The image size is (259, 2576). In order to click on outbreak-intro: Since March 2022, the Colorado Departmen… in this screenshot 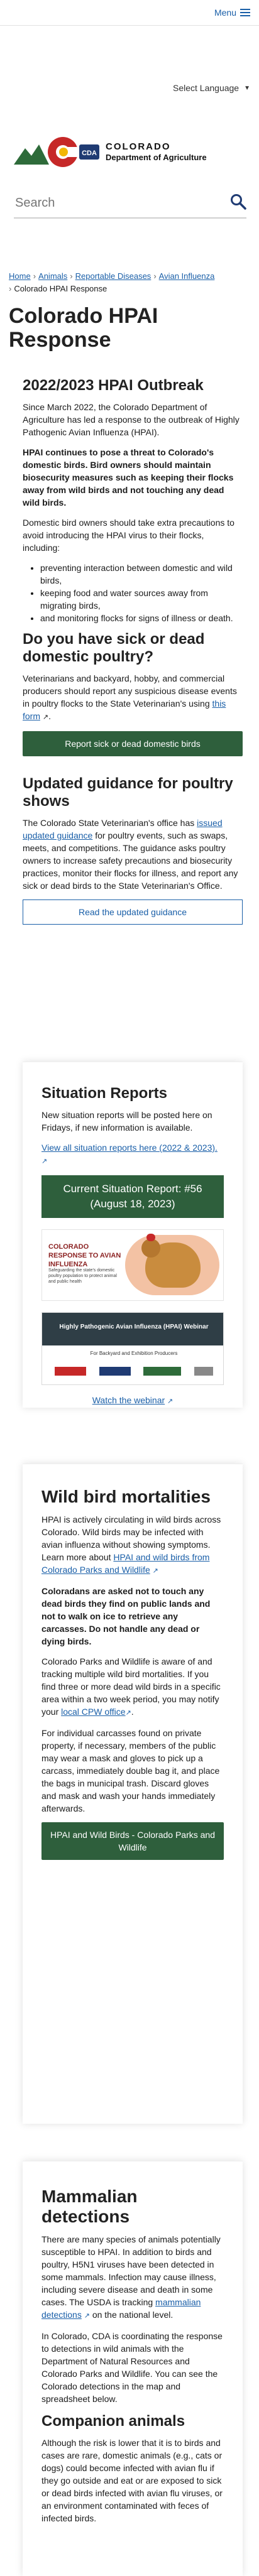, I will do `click(131, 419)`.